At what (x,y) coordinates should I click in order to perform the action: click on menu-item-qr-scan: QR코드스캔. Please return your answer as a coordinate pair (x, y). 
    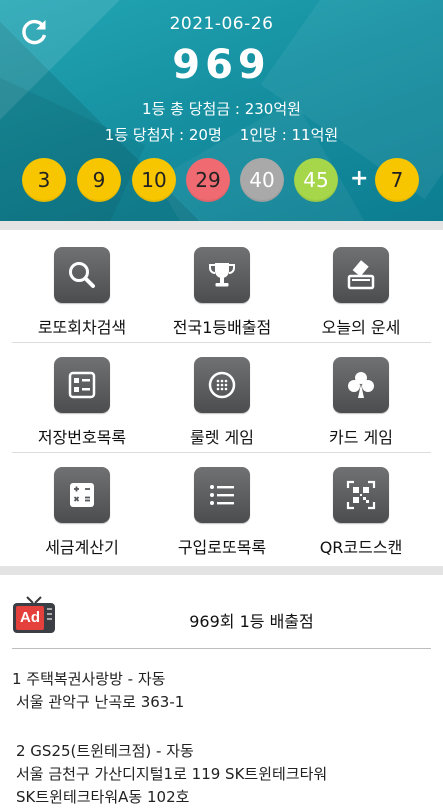
    Looking at the image, I should click on (361, 504).